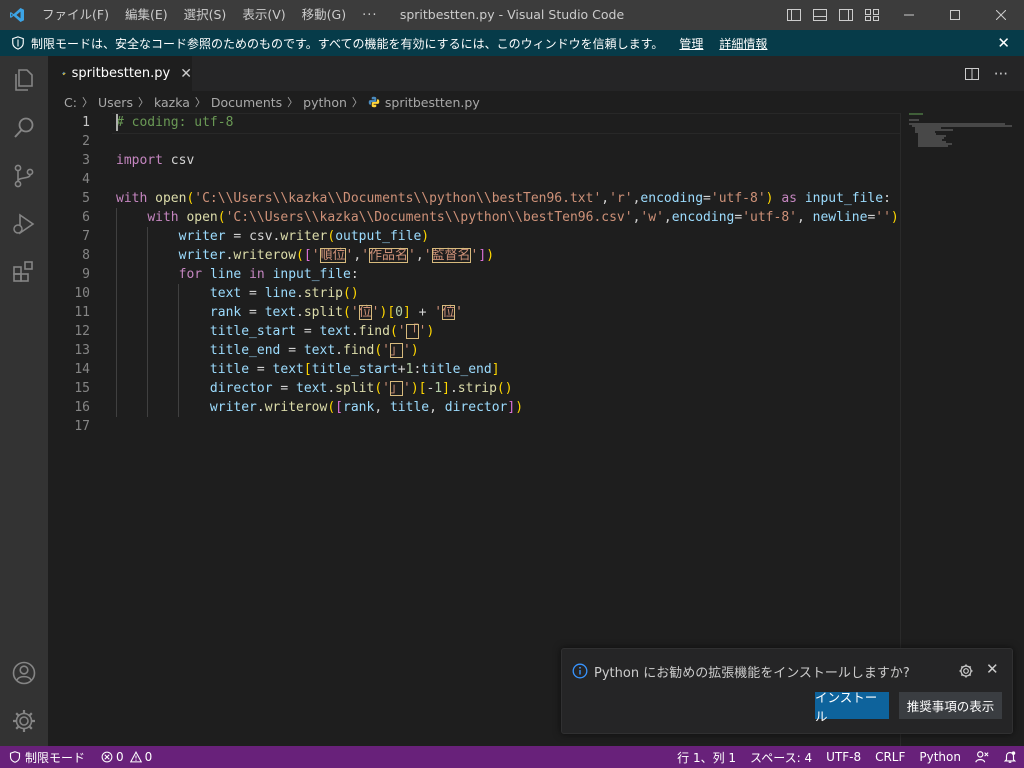  What do you see at coordinates (992, 669) in the screenshot?
I see `notification-close-button: ✕` at bounding box center [992, 669].